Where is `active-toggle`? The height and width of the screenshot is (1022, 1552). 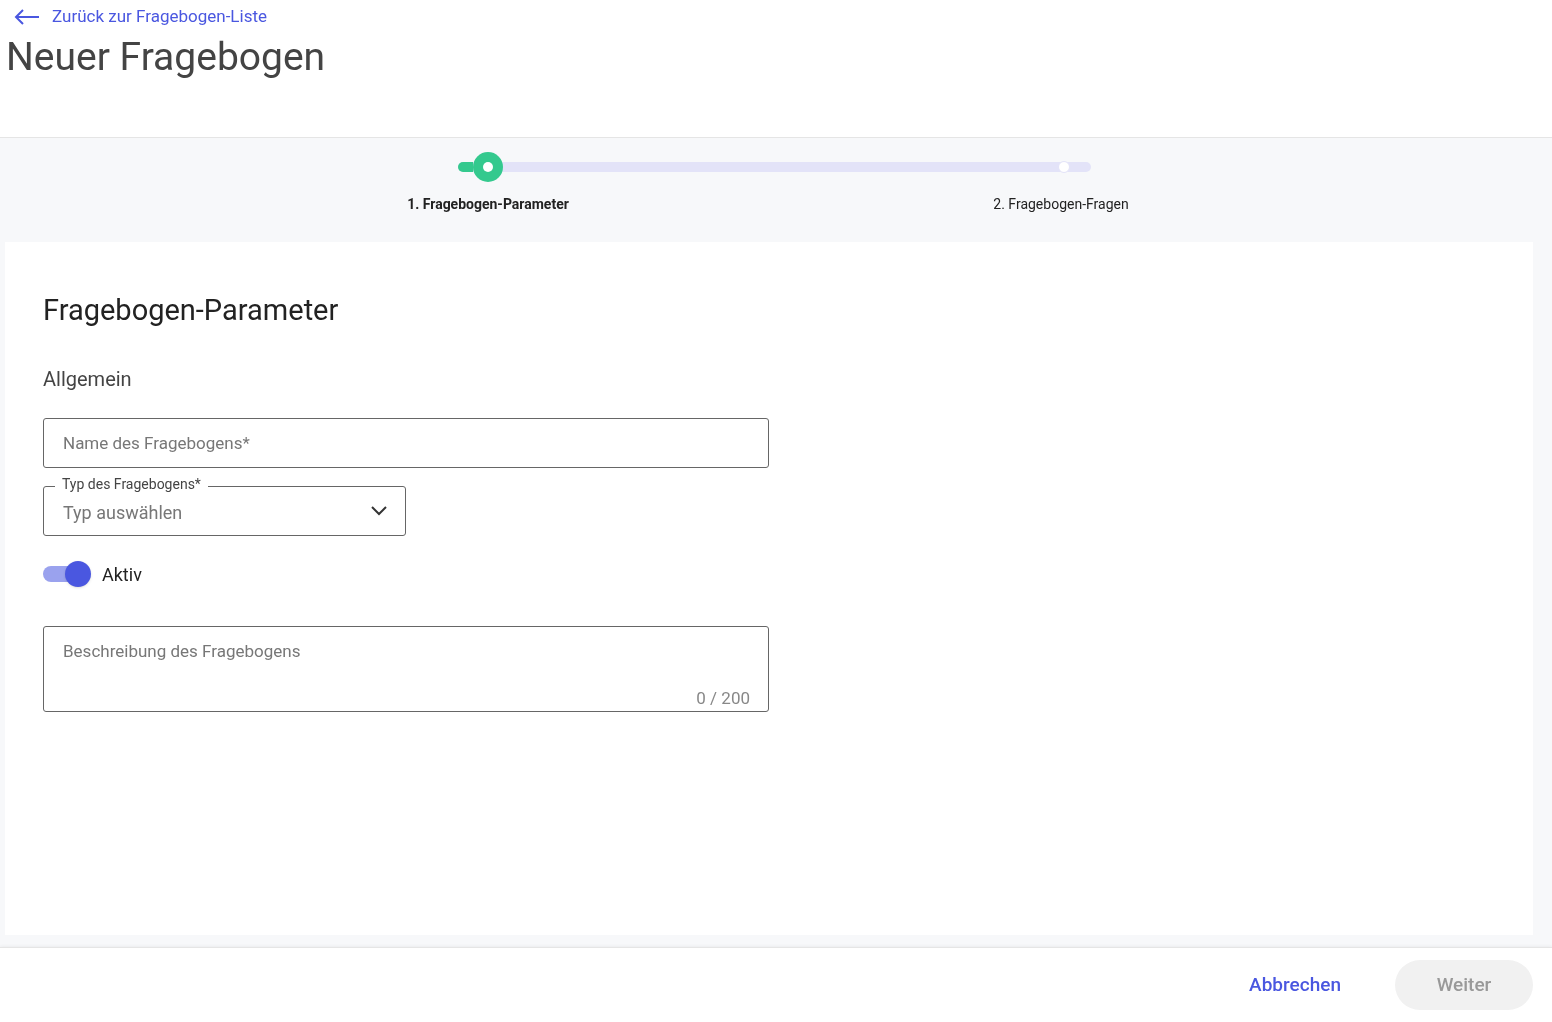 active-toggle is located at coordinates (67, 574).